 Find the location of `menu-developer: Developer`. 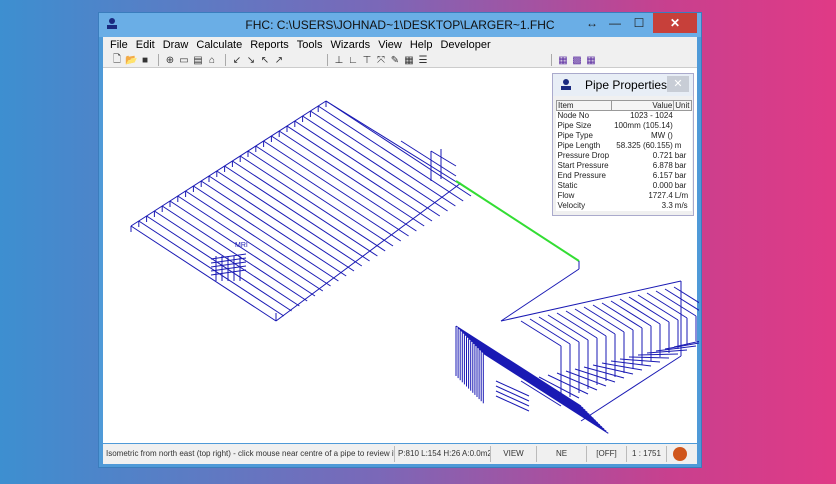

menu-developer: Developer is located at coordinates (465, 45).